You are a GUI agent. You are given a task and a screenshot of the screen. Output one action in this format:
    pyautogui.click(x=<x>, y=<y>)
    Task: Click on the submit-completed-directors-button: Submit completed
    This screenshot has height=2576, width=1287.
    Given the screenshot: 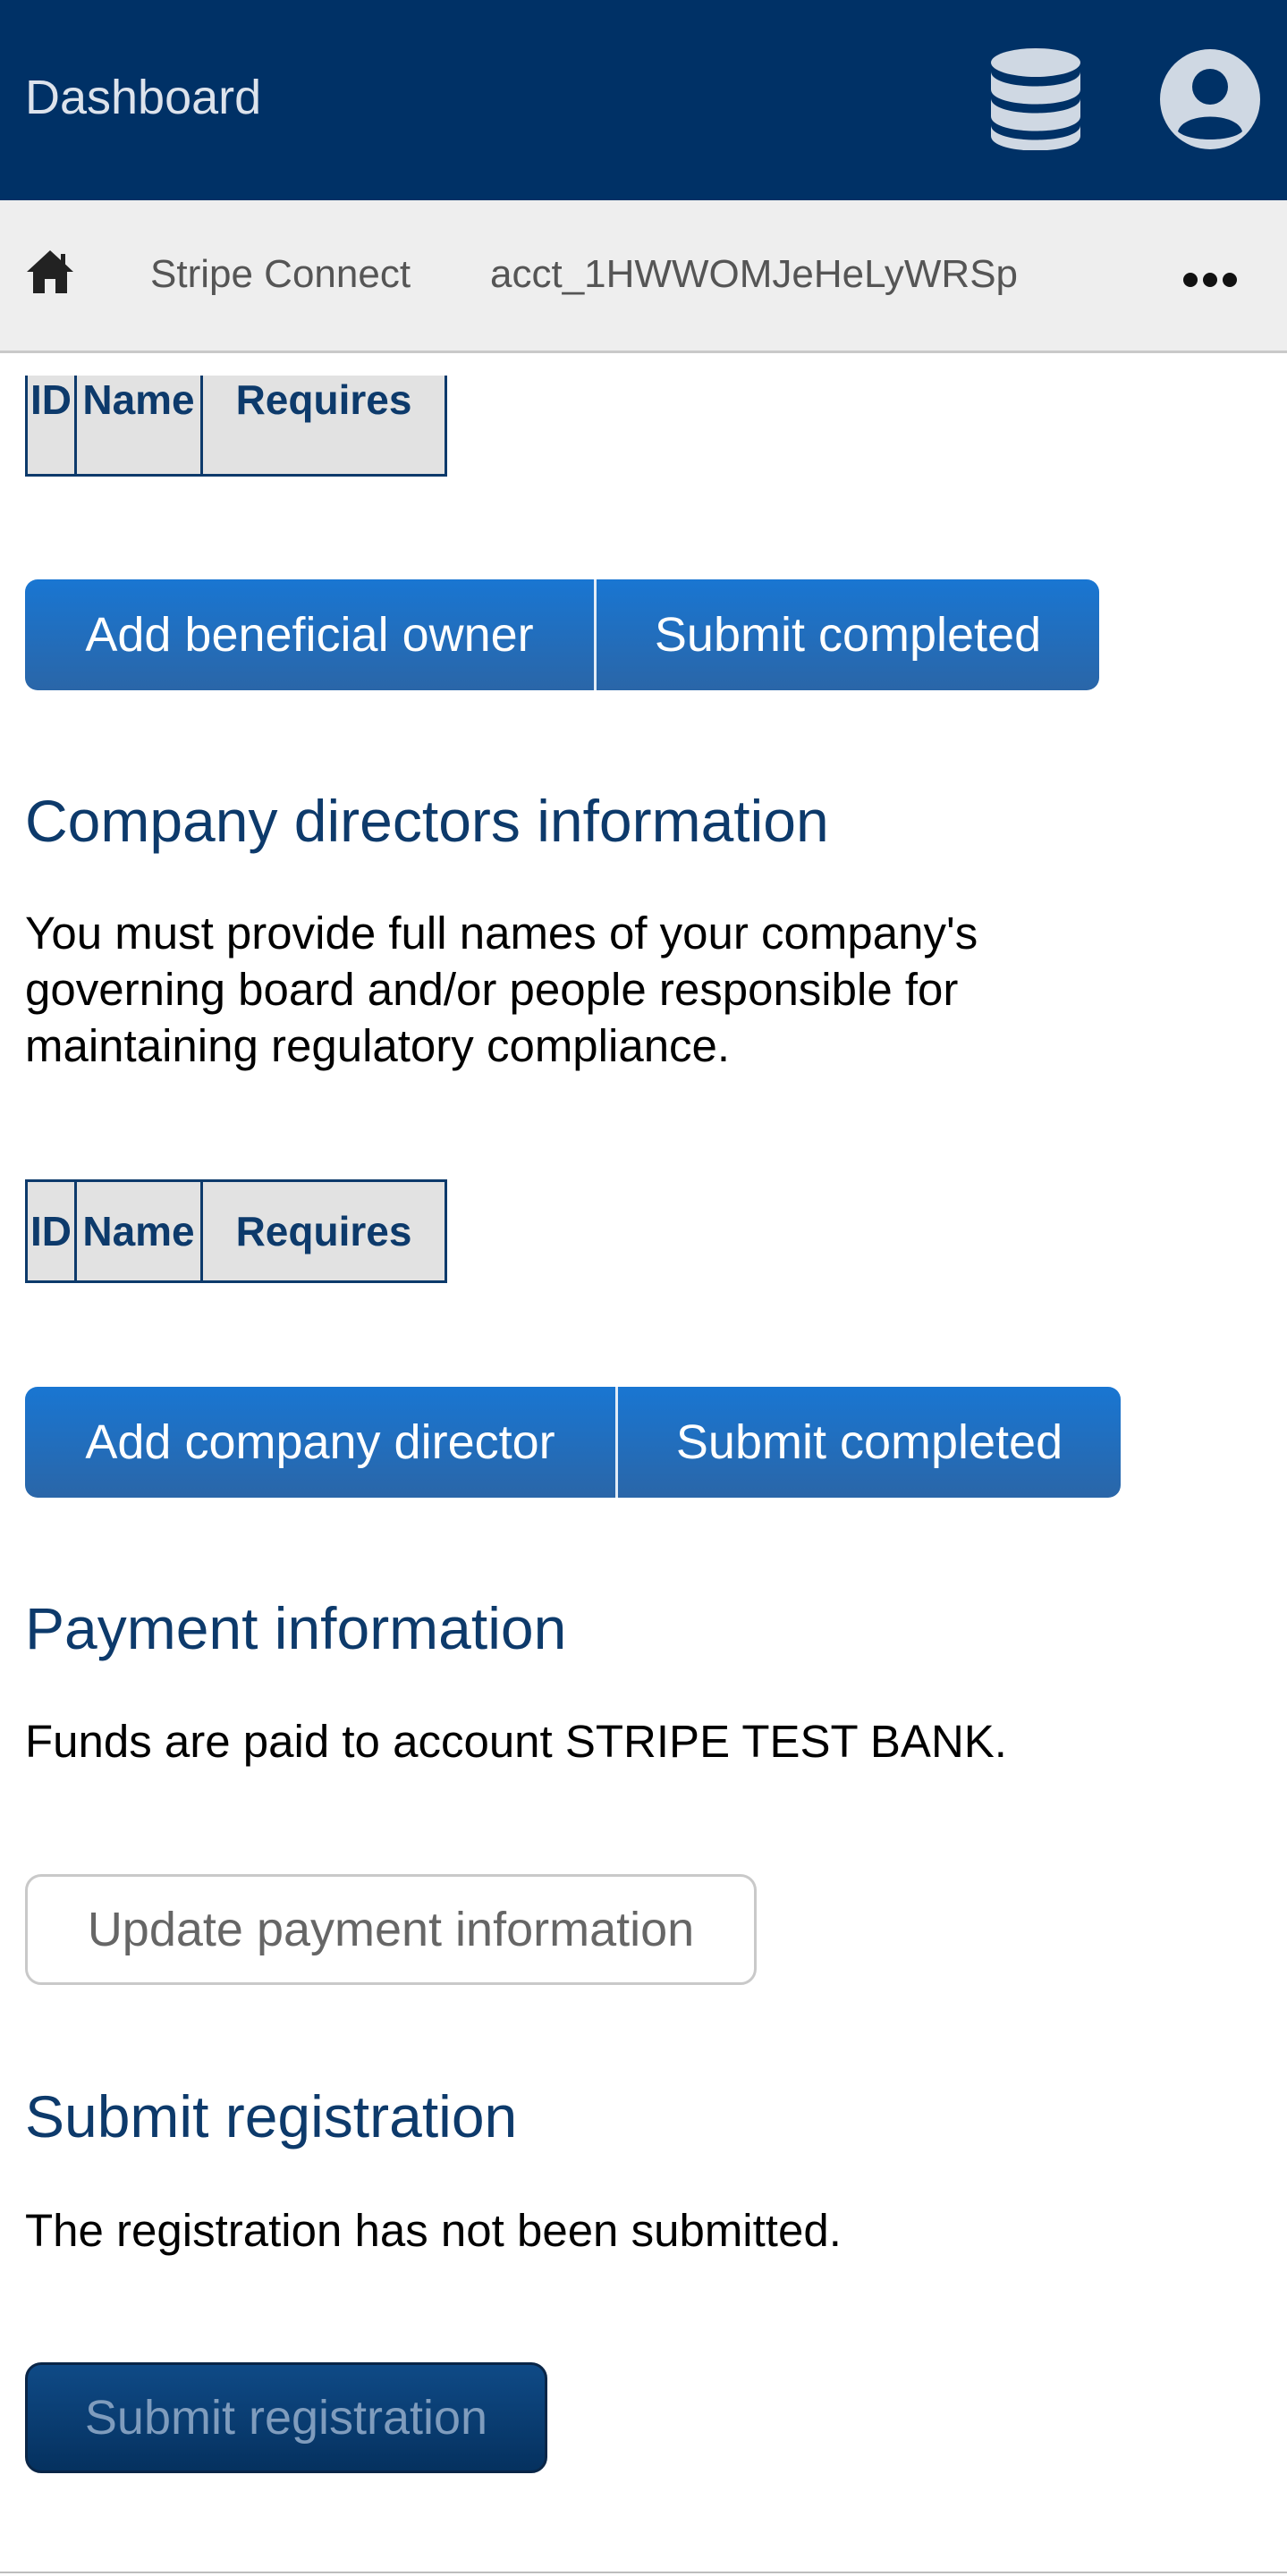 What is the action you would take?
    pyautogui.click(x=869, y=1442)
    